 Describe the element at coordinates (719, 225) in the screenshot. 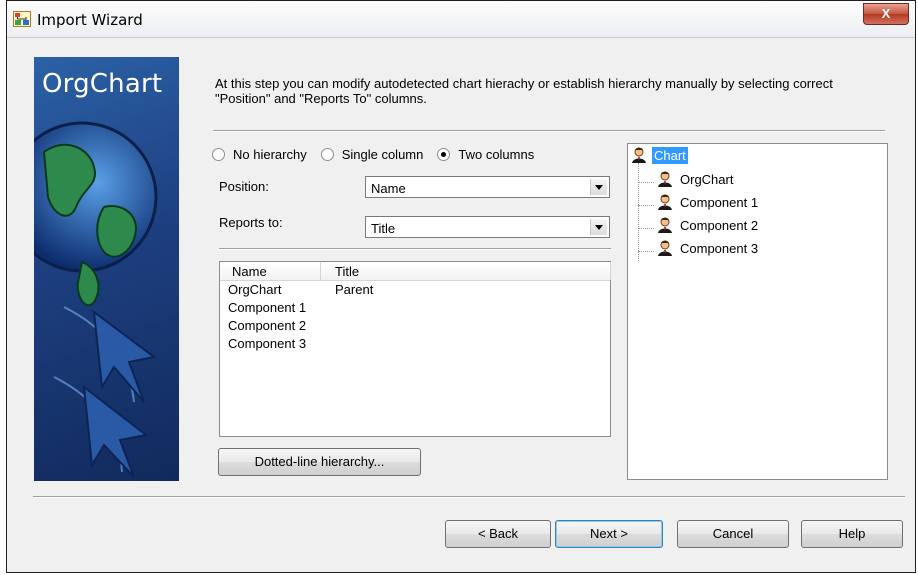

I see `tree-node-label: Component 2` at that location.